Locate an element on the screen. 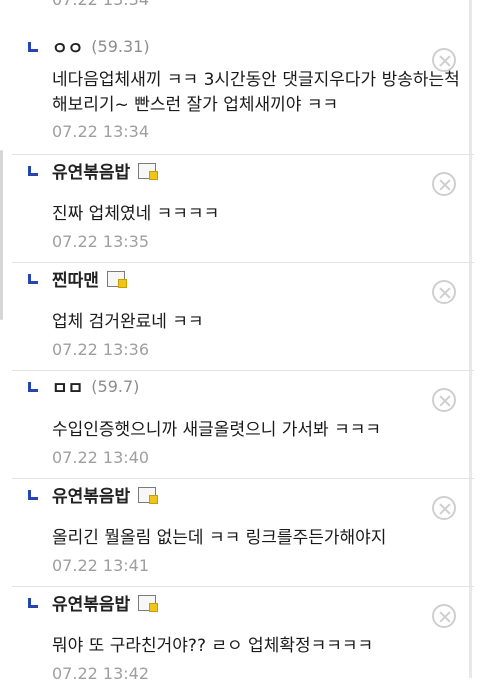 This screenshot has height=683, width=480. comment-date: 07.22 13:42 is located at coordinates (100, 673).